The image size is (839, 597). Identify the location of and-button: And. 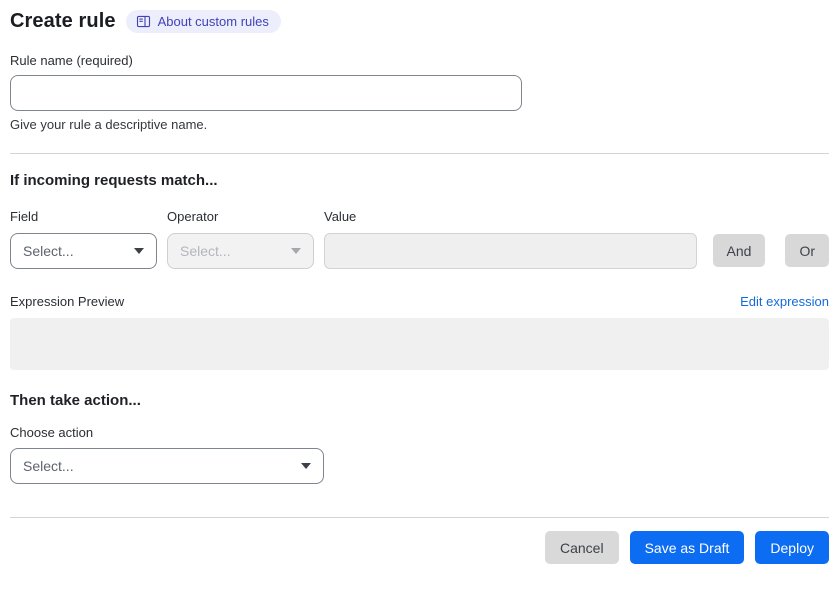
(739, 250).